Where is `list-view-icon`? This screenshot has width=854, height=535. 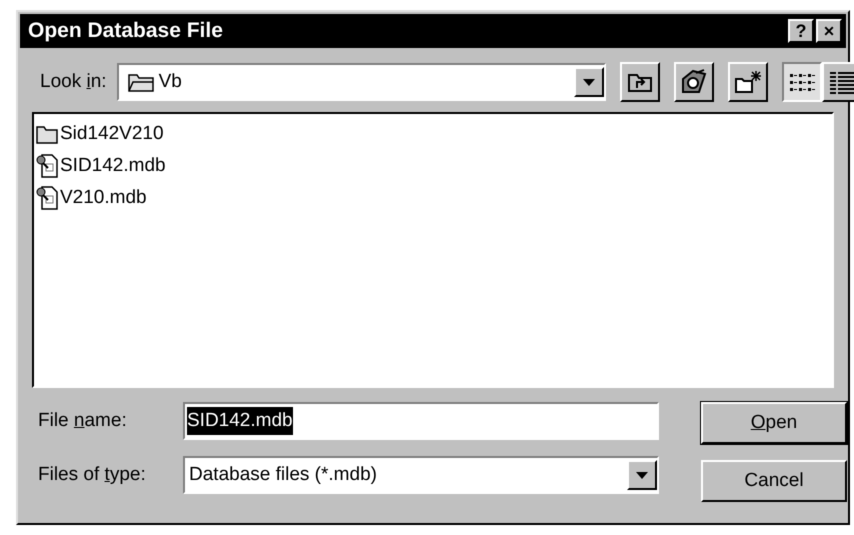 list-view-icon is located at coordinates (802, 82).